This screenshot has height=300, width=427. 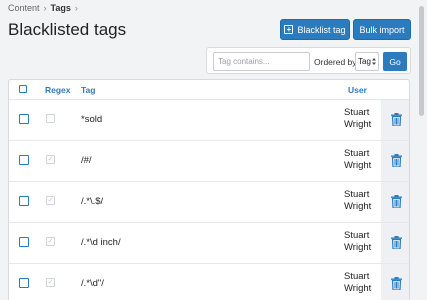 What do you see at coordinates (421, 61) in the screenshot?
I see `scrollbar-thumb` at bounding box center [421, 61].